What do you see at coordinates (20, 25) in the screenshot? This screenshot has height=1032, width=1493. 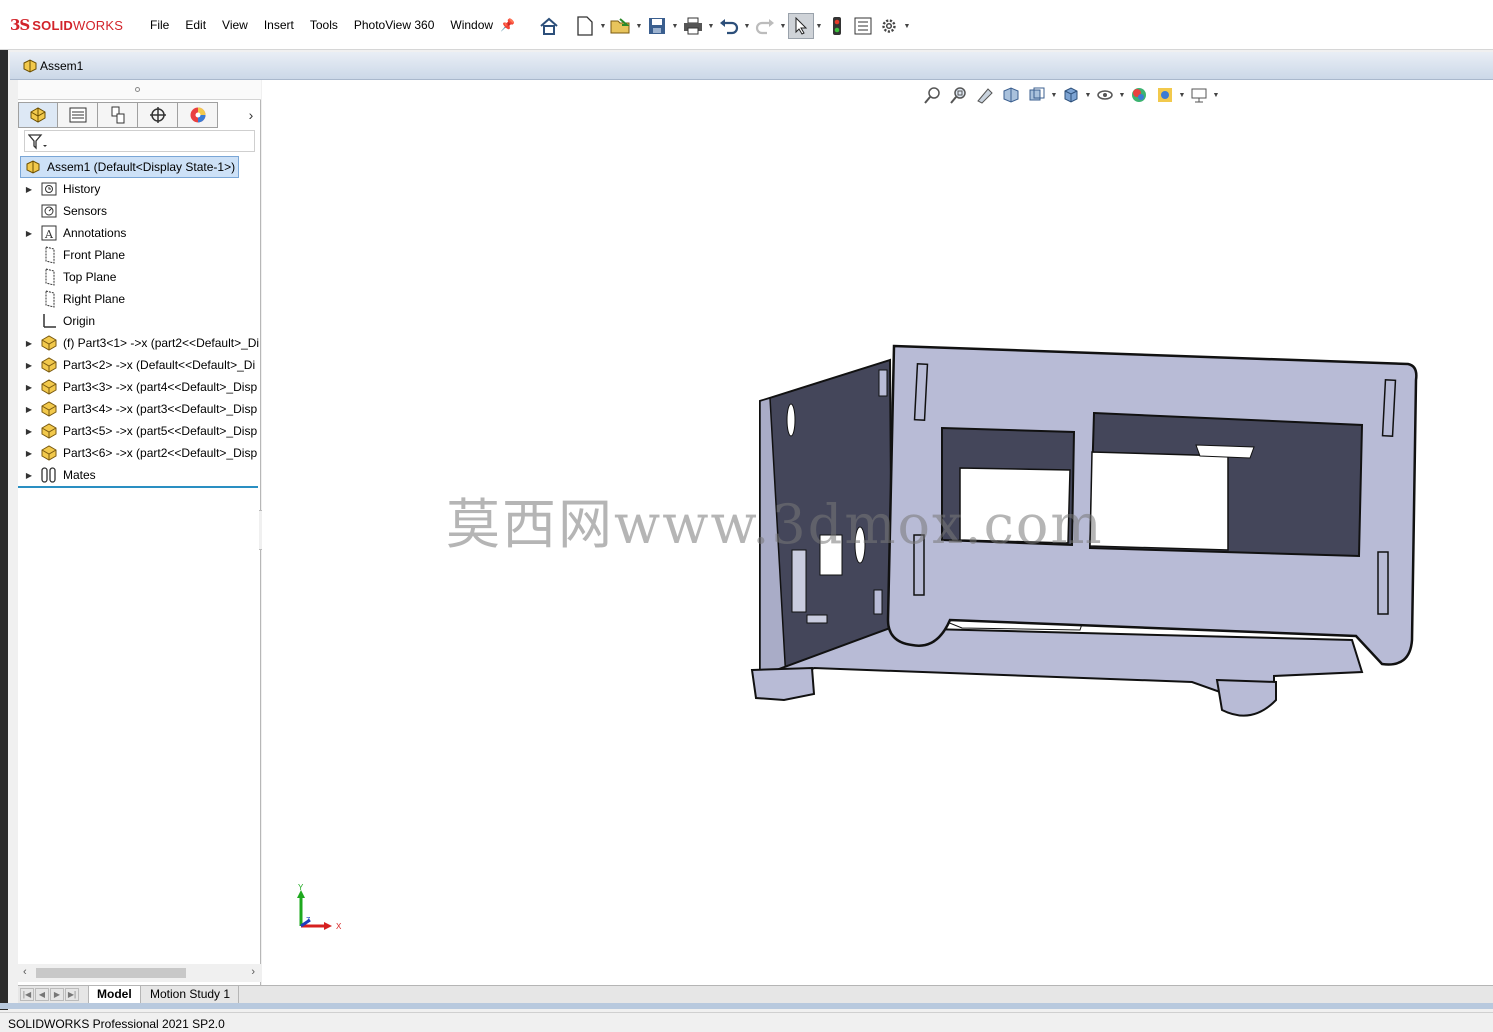 I see `ds-logo-mark: 3S` at bounding box center [20, 25].